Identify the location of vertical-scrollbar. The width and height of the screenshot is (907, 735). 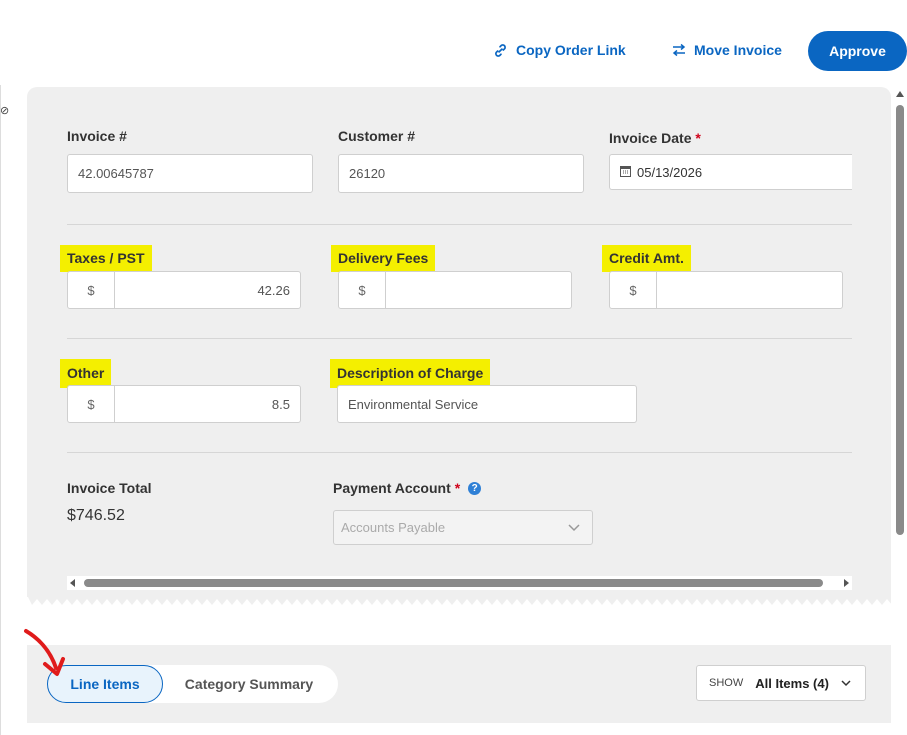
(900, 368).